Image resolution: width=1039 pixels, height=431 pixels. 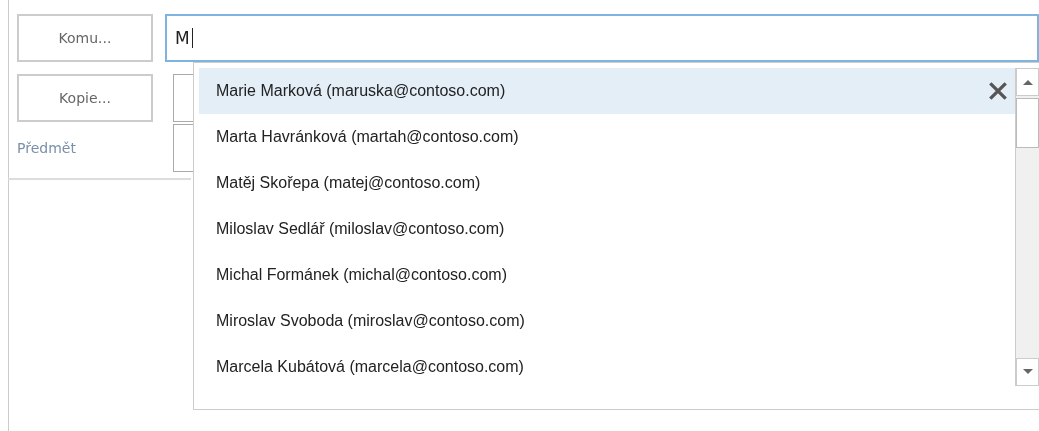 What do you see at coordinates (607, 137) in the screenshot?
I see `suggestion-item: Marta Havránková (martah@contoso.com)` at bounding box center [607, 137].